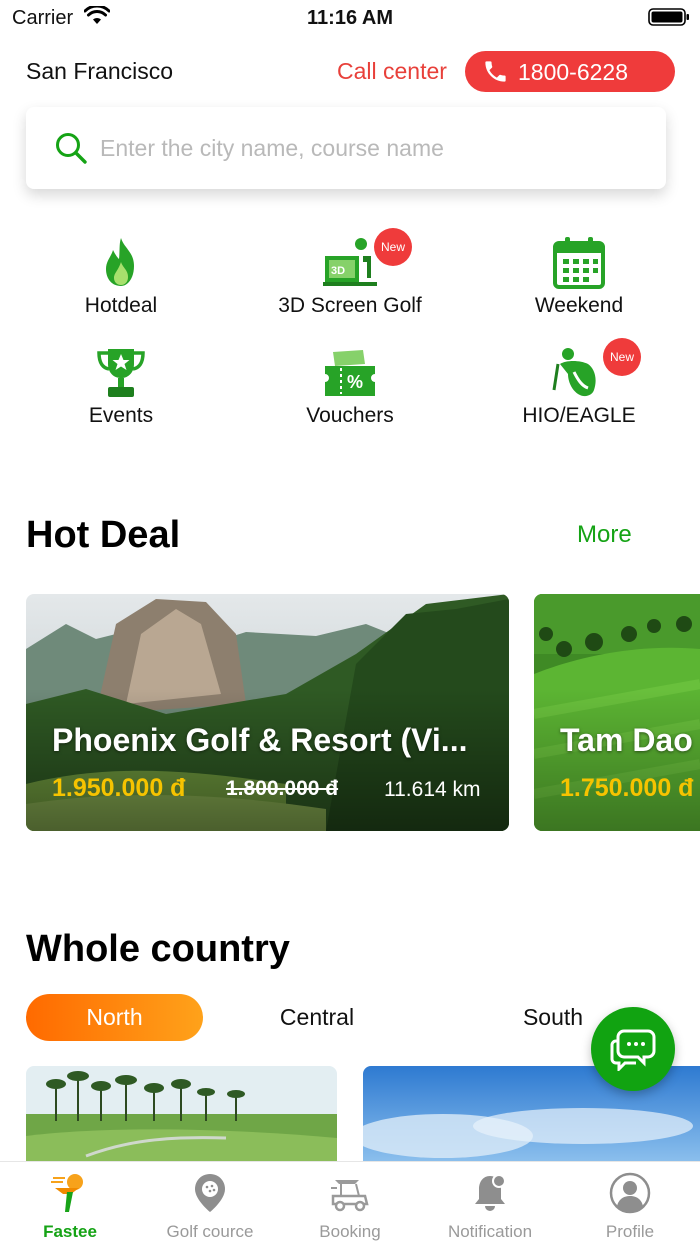 This screenshot has height=1244, width=700. I want to click on whole-country-title: Whole country, so click(158, 949).